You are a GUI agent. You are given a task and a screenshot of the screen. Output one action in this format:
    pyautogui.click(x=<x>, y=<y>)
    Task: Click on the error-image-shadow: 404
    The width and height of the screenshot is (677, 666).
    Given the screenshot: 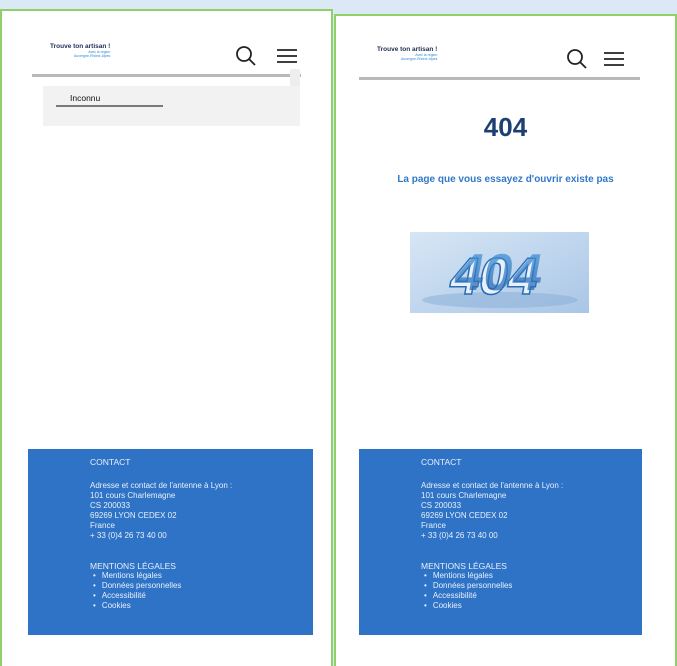 What is the action you would take?
    pyautogui.click(x=498, y=273)
    